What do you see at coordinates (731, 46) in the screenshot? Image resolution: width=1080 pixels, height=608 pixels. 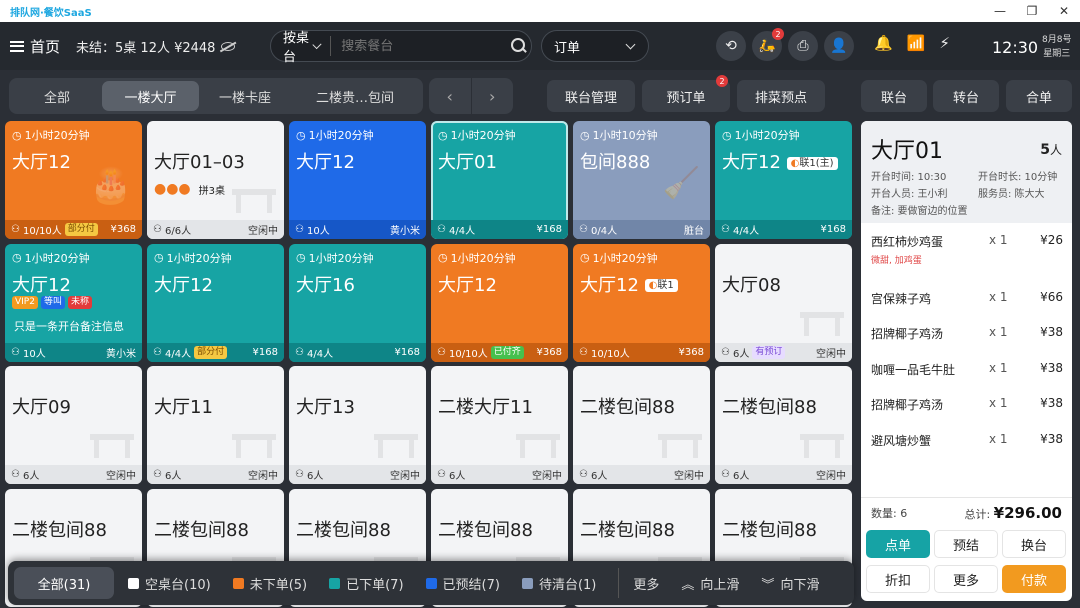 I see `refresh-icon: ⟲` at bounding box center [731, 46].